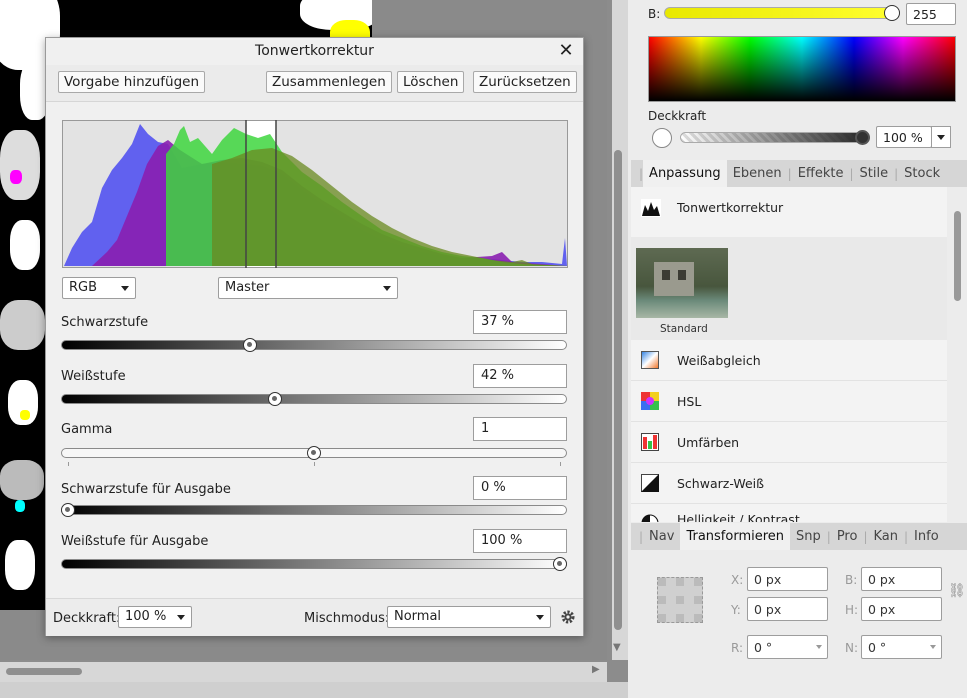  Describe the element at coordinates (736, 610) in the screenshot. I see `y-label: Y:` at that location.